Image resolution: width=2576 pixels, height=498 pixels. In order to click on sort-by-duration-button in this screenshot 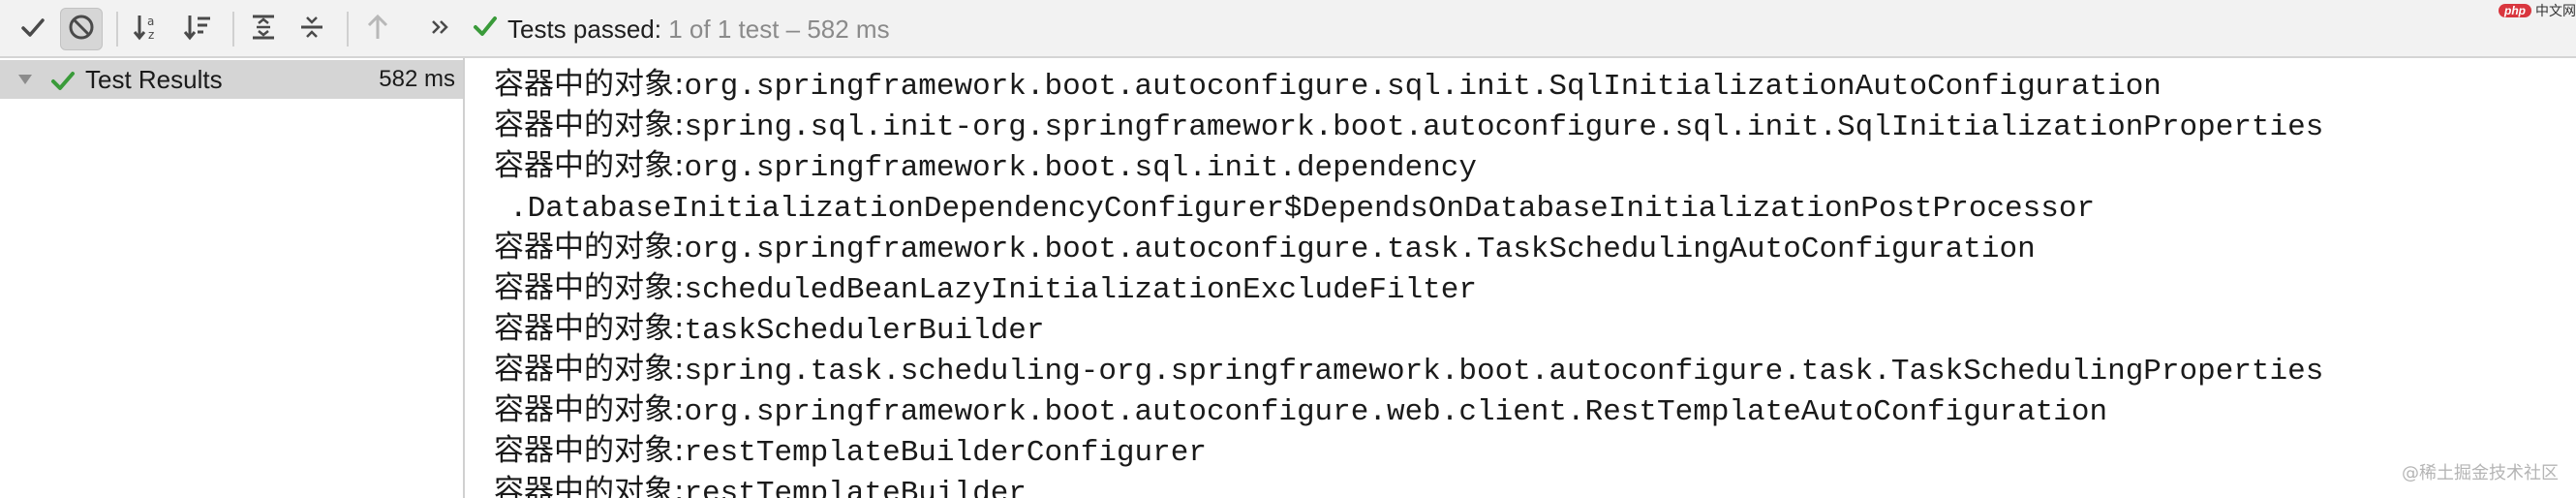, I will do `click(197, 29)`.